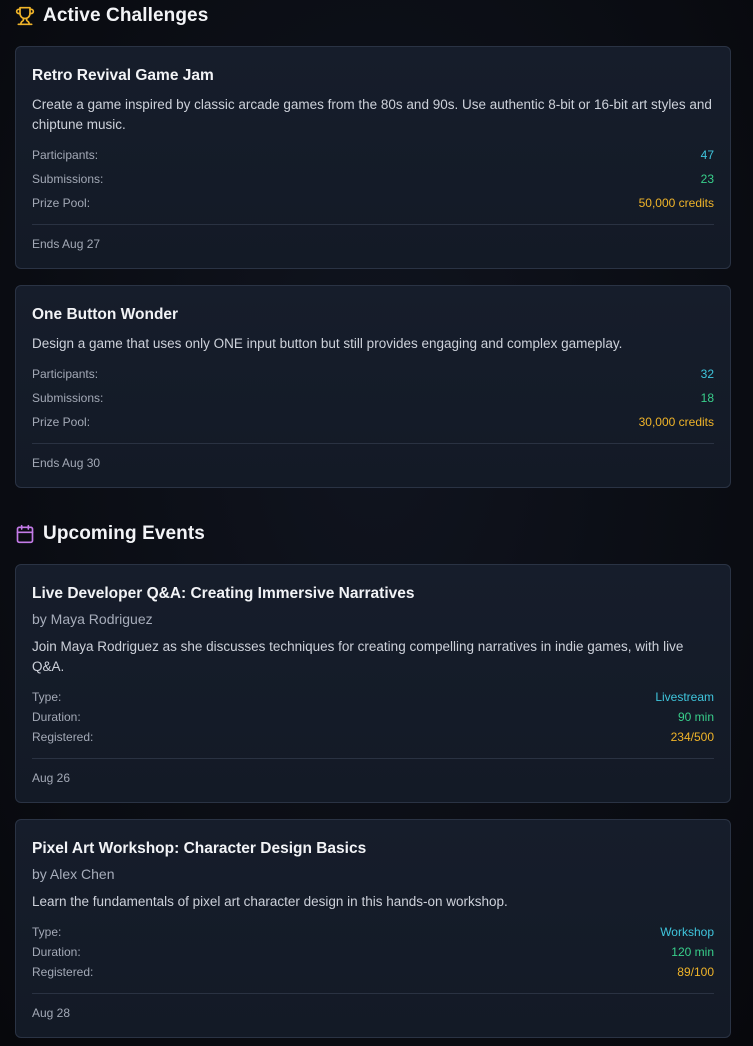 The image size is (753, 1046). I want to click on prize-value: 50,000 credits, so click(676, 203).